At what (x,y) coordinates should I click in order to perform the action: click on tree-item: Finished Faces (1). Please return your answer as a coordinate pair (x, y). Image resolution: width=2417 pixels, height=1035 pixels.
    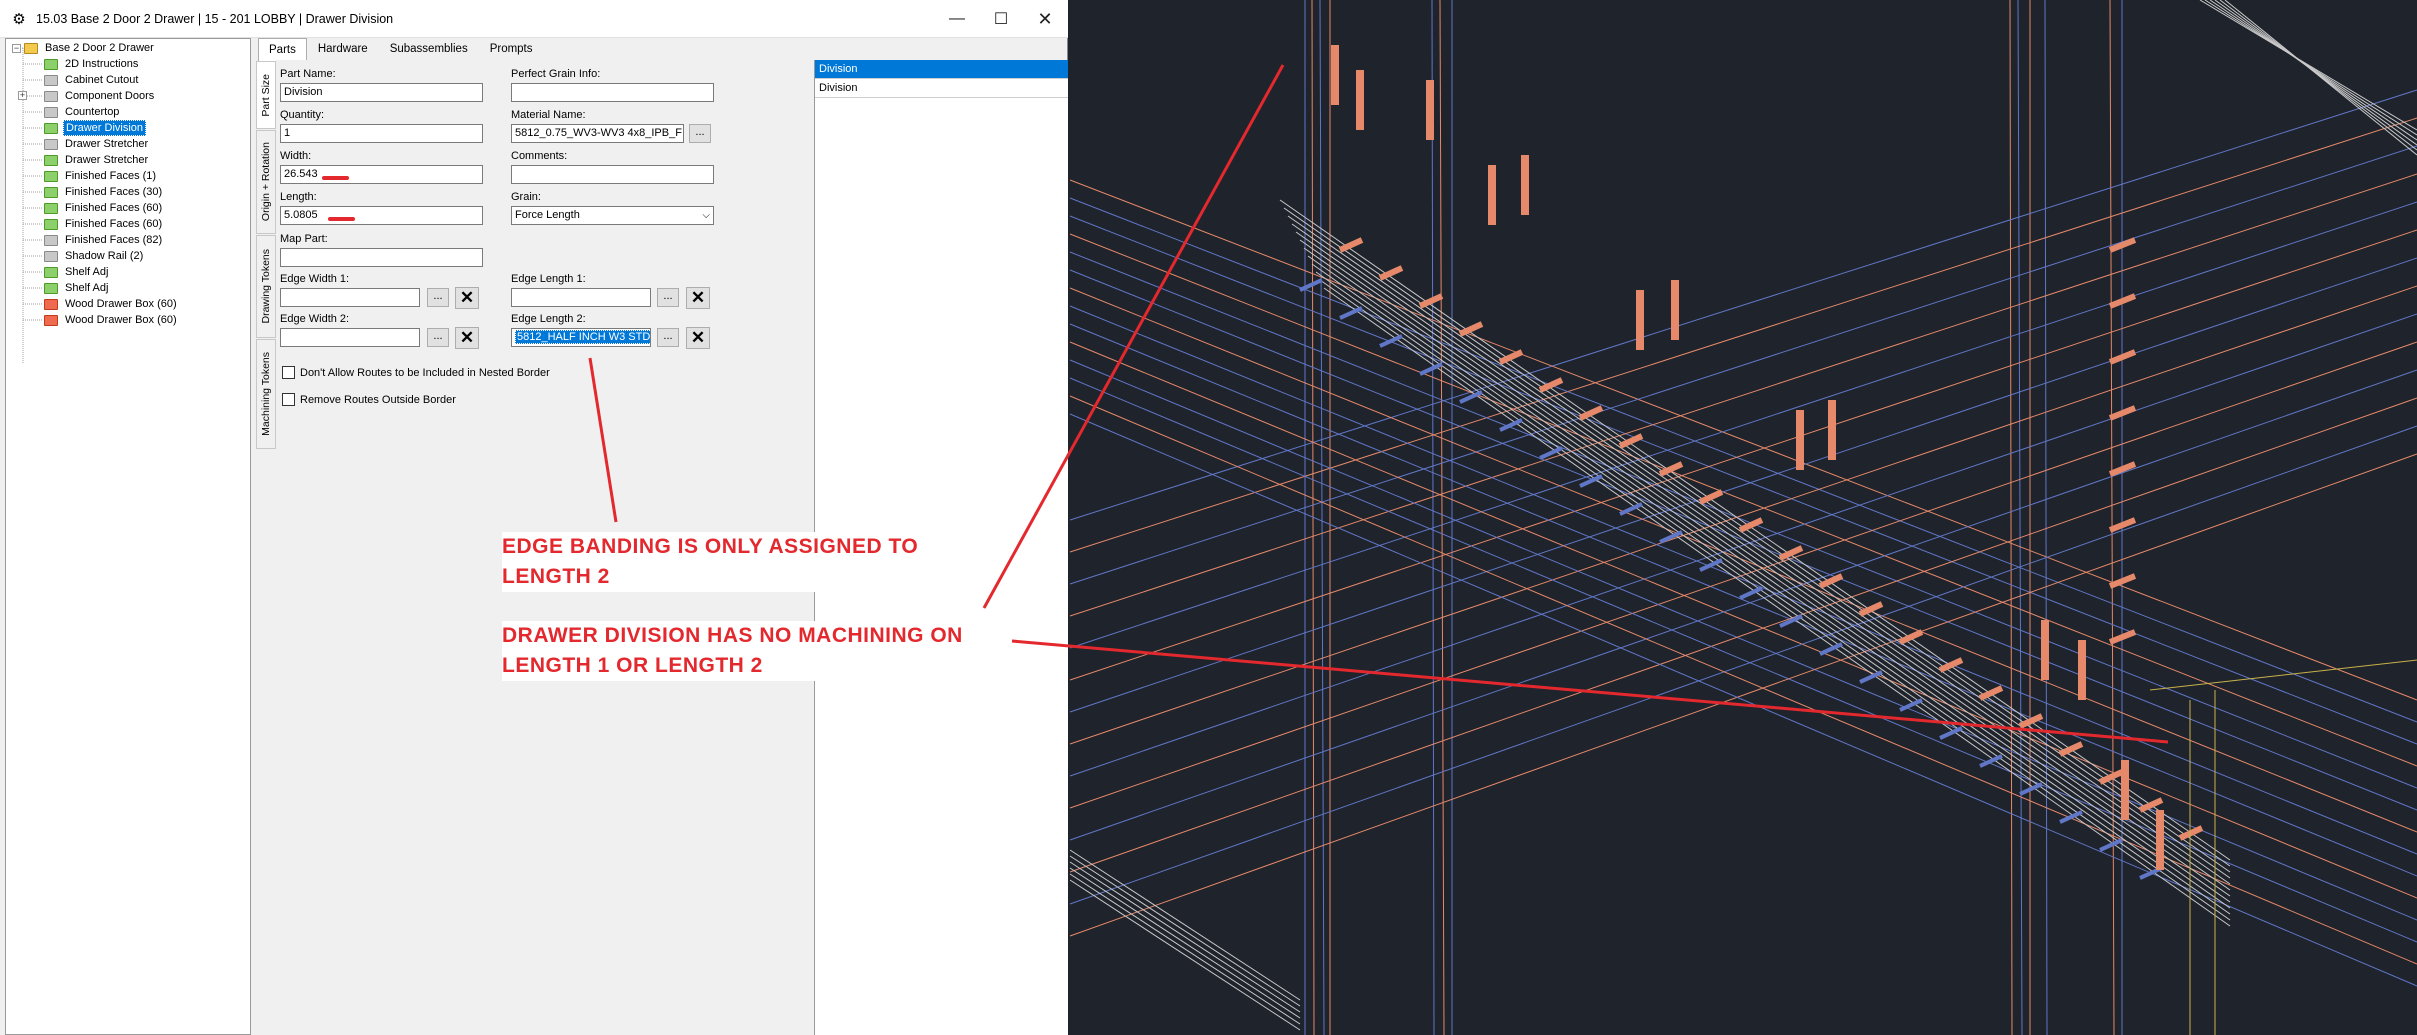
    Looking at the image, I should click on (101, 176).